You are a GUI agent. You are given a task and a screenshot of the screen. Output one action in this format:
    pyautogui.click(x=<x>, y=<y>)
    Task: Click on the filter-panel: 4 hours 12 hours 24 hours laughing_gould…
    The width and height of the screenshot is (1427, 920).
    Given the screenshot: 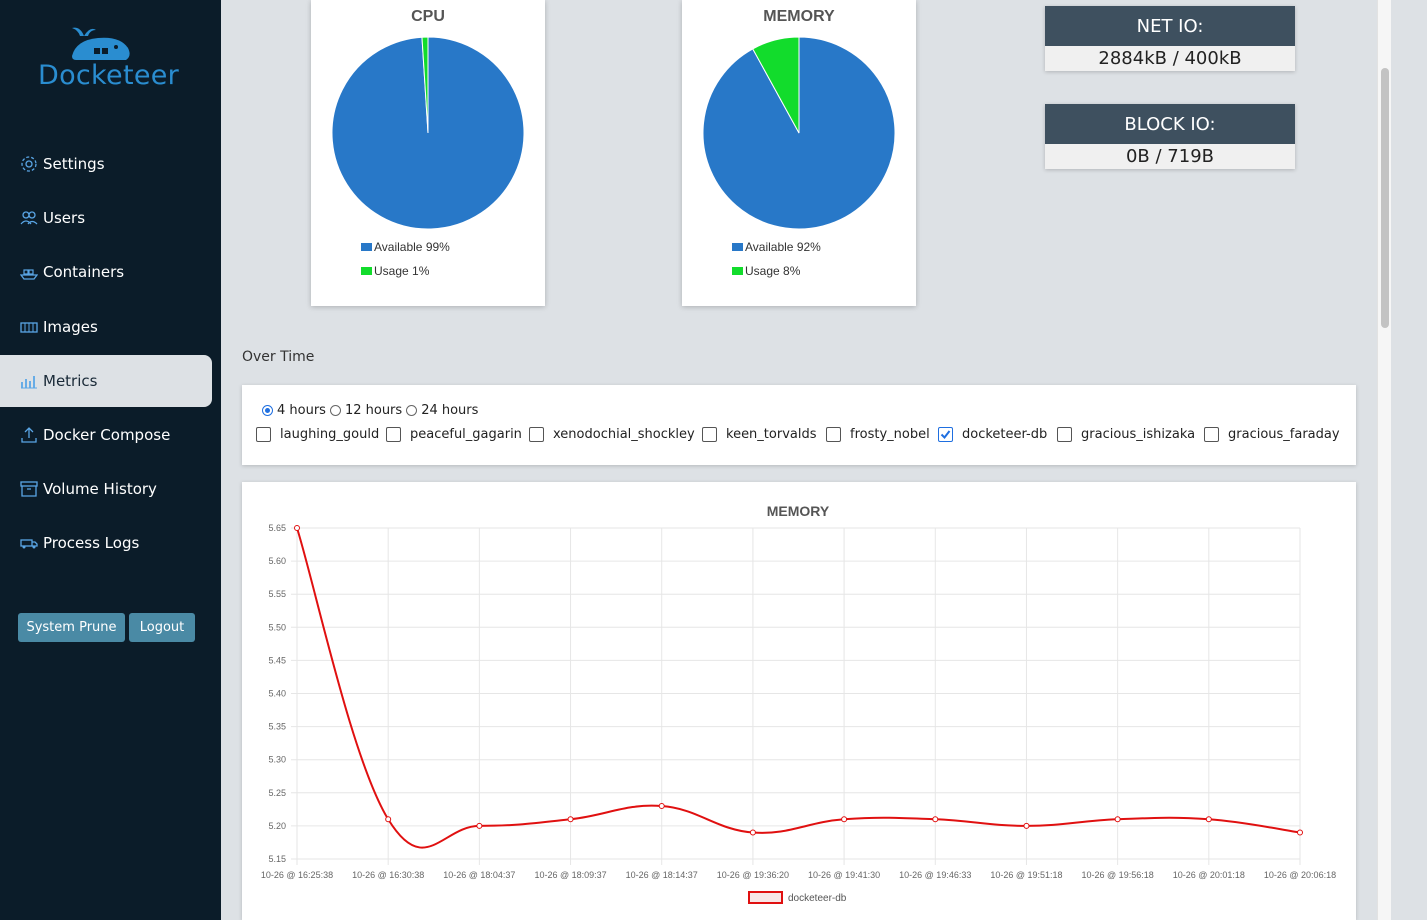 What is the action you would take?
    pyautogui.click(x=799, y=425)
    